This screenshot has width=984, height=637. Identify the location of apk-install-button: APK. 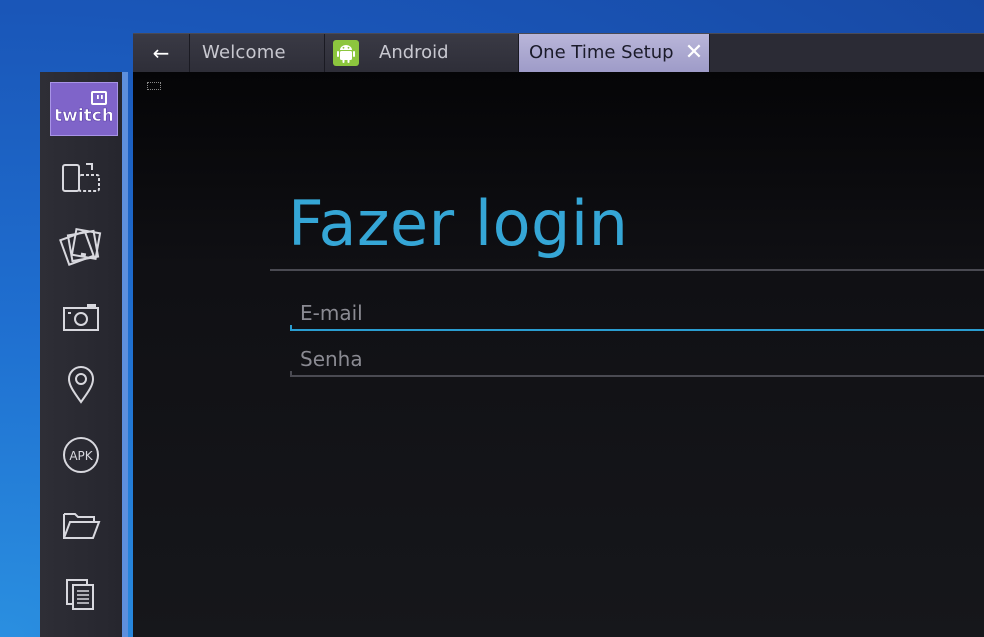
(81, 455).